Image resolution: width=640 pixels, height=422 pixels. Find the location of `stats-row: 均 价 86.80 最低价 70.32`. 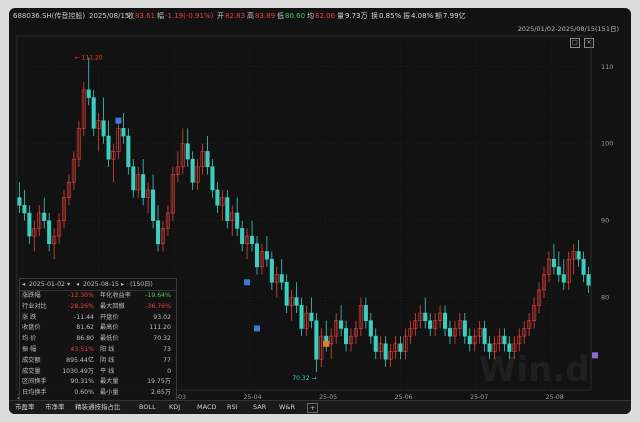

stats-row: 均 价 86.80 最低价 70.32 is located at coordinates (98, 339).